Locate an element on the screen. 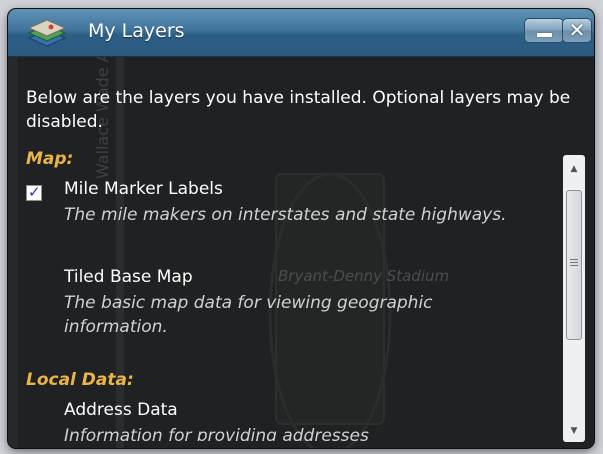  mile-marker-labels-checkbox: ✓ is located at coordinates (34, 192).